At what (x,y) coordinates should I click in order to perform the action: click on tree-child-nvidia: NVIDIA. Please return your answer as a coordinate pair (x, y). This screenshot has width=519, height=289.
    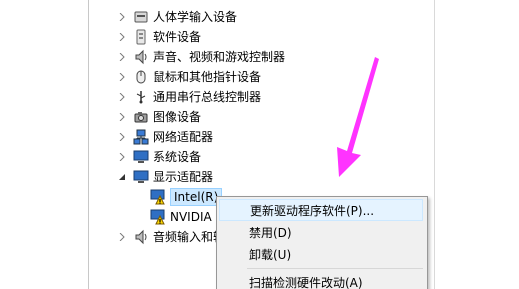
    Looking at the image, I should click on (181, 217).